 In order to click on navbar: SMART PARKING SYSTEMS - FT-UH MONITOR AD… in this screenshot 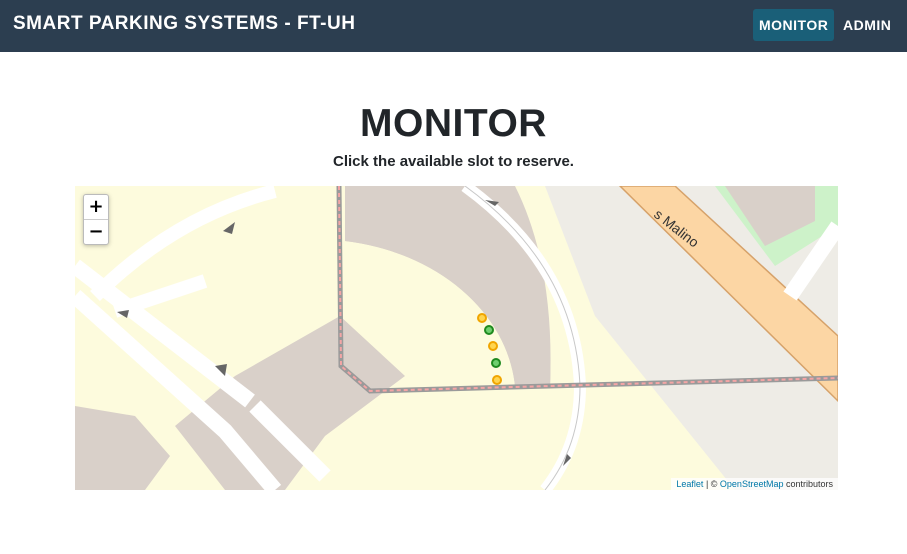, I will do `click(453, 26)`.